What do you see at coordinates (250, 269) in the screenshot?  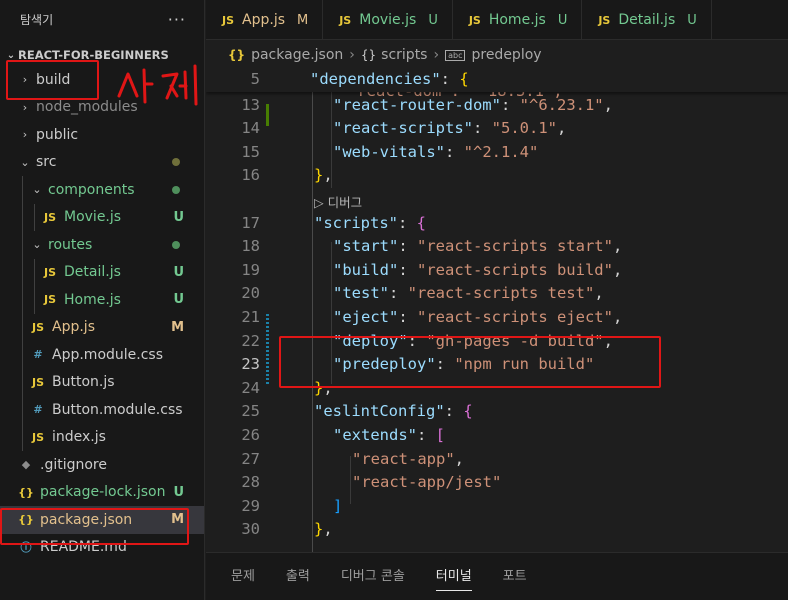 I see `line-number: 19` at bounding box center [250, 269].